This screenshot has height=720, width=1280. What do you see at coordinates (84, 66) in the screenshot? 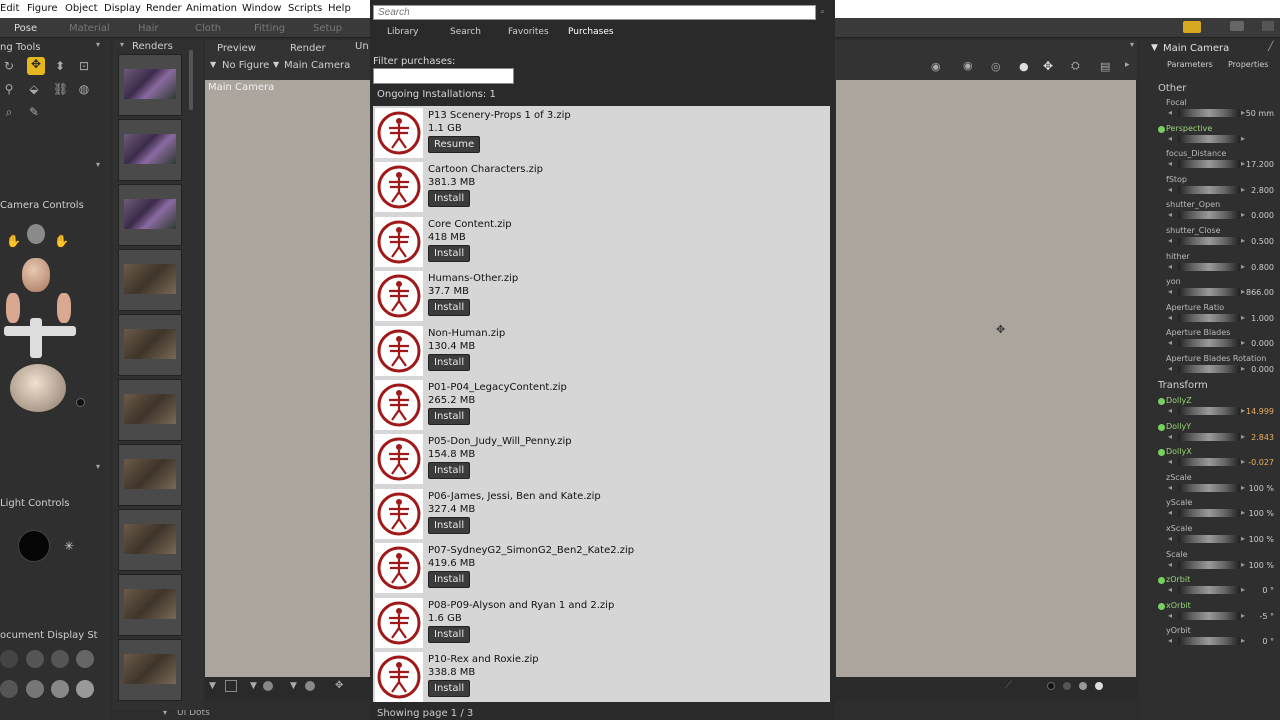
I see `scale-icon: ⊡` at bounding box center [84, 66].